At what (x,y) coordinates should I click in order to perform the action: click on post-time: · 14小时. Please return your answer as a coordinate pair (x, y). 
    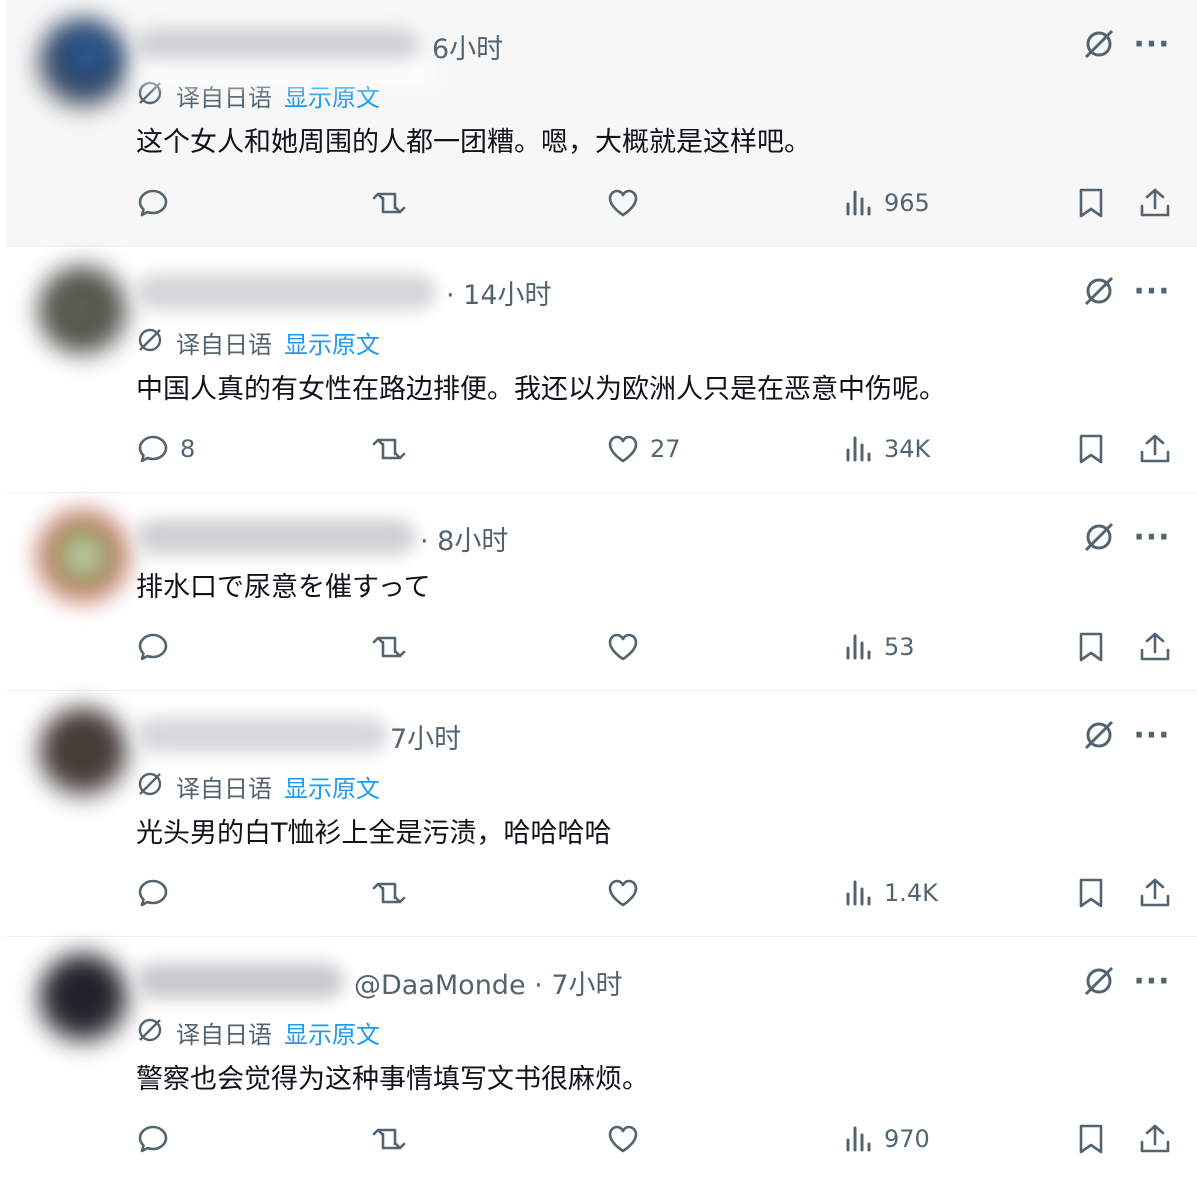
    Looking at the image, I should click on (499, 292).